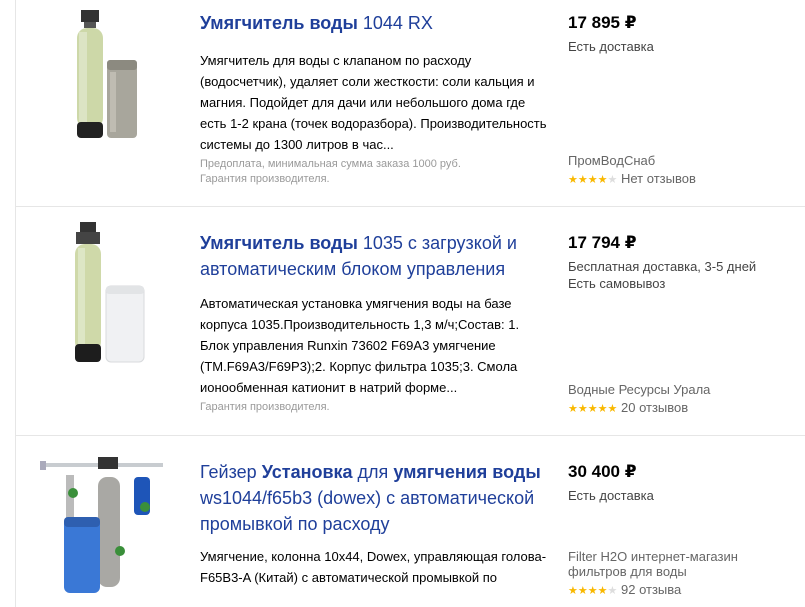 The image size is (805, 607). I want to click on pickup-info: Есть самовывоз, so click(617, 283).